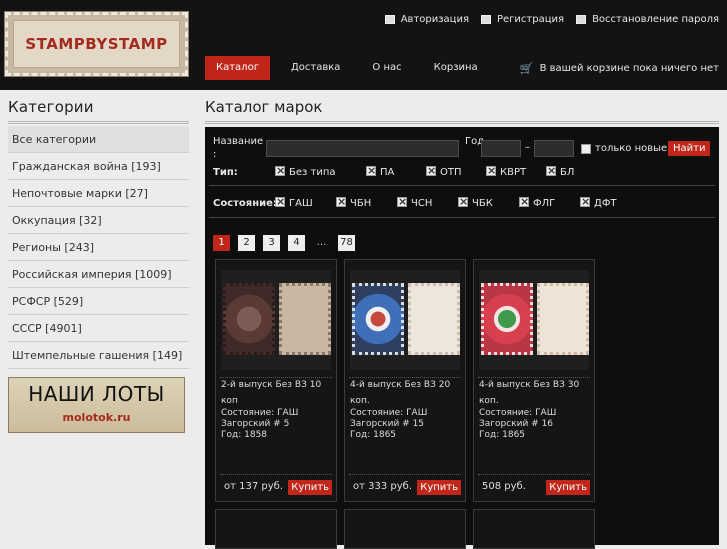 The image size is (727, 549). What do you see at coordinates (518, 424) in the screenshot?
I see `product-meta: Состояние: ГАШ Загорский # 16 Год: 1865` at bounding box center [518, 424].